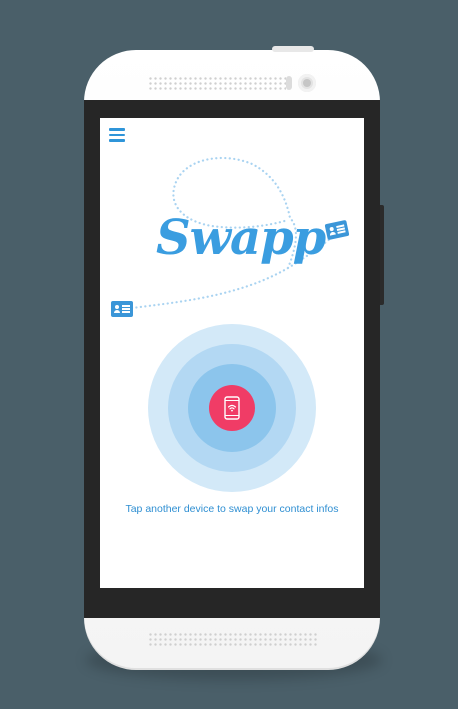  I want to click on bottom-speaker-grille, so click(233, 640).